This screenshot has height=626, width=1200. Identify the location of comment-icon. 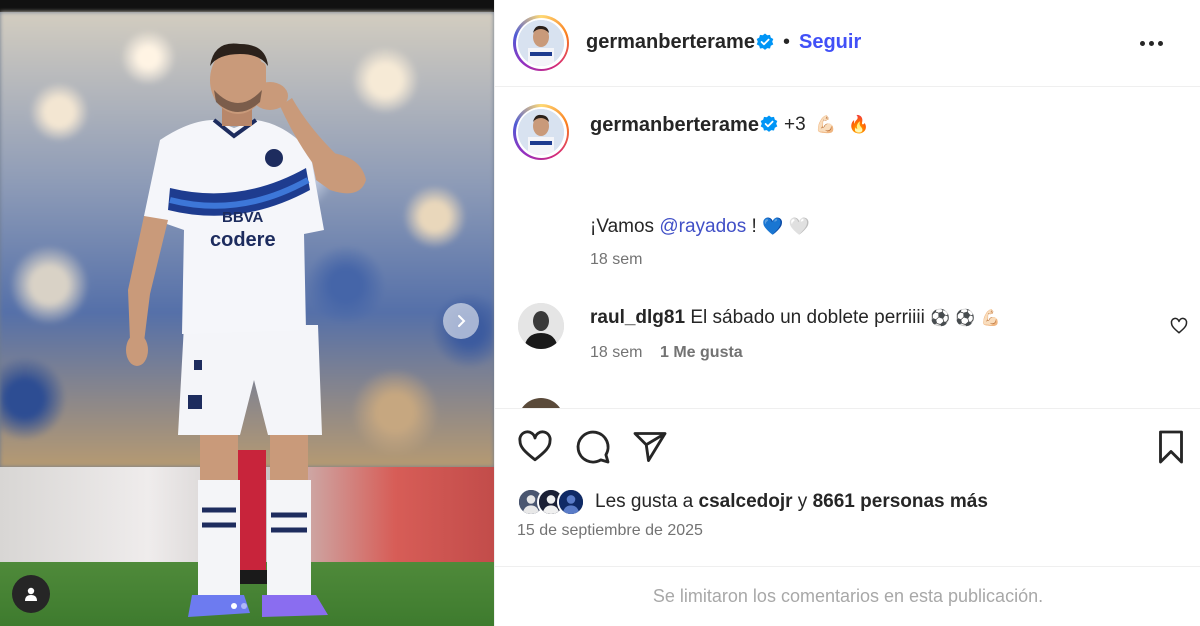
(593, 447).